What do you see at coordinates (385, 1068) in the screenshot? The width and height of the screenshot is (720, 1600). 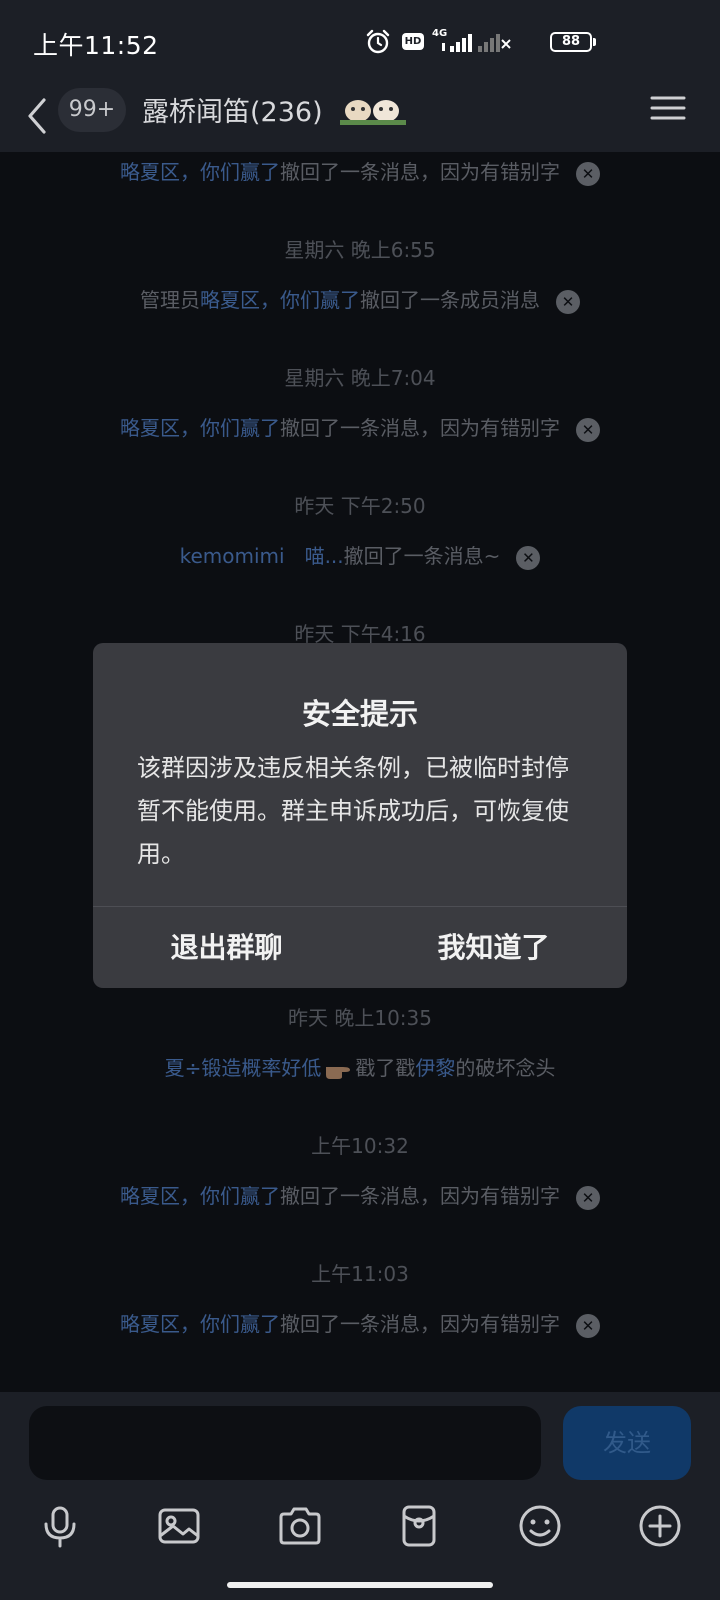 I see `poke-text: 戳了戳` at bounding box center [385, 1068].